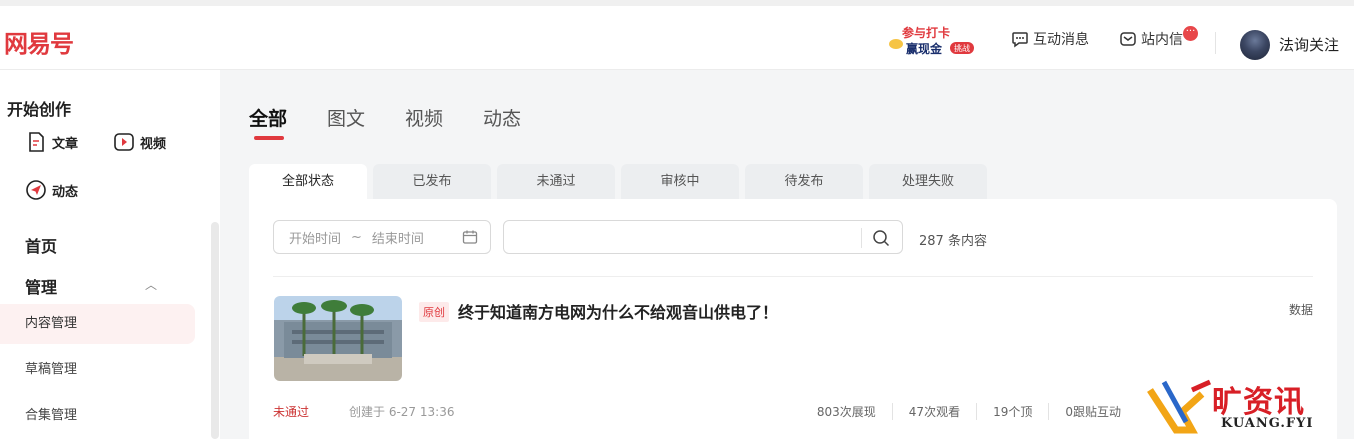 The image size is (1354, 439). Describe the element at coordinates (680, 182) in the screenshot. I see `status-tab-reviewing: 审核中` at that location.